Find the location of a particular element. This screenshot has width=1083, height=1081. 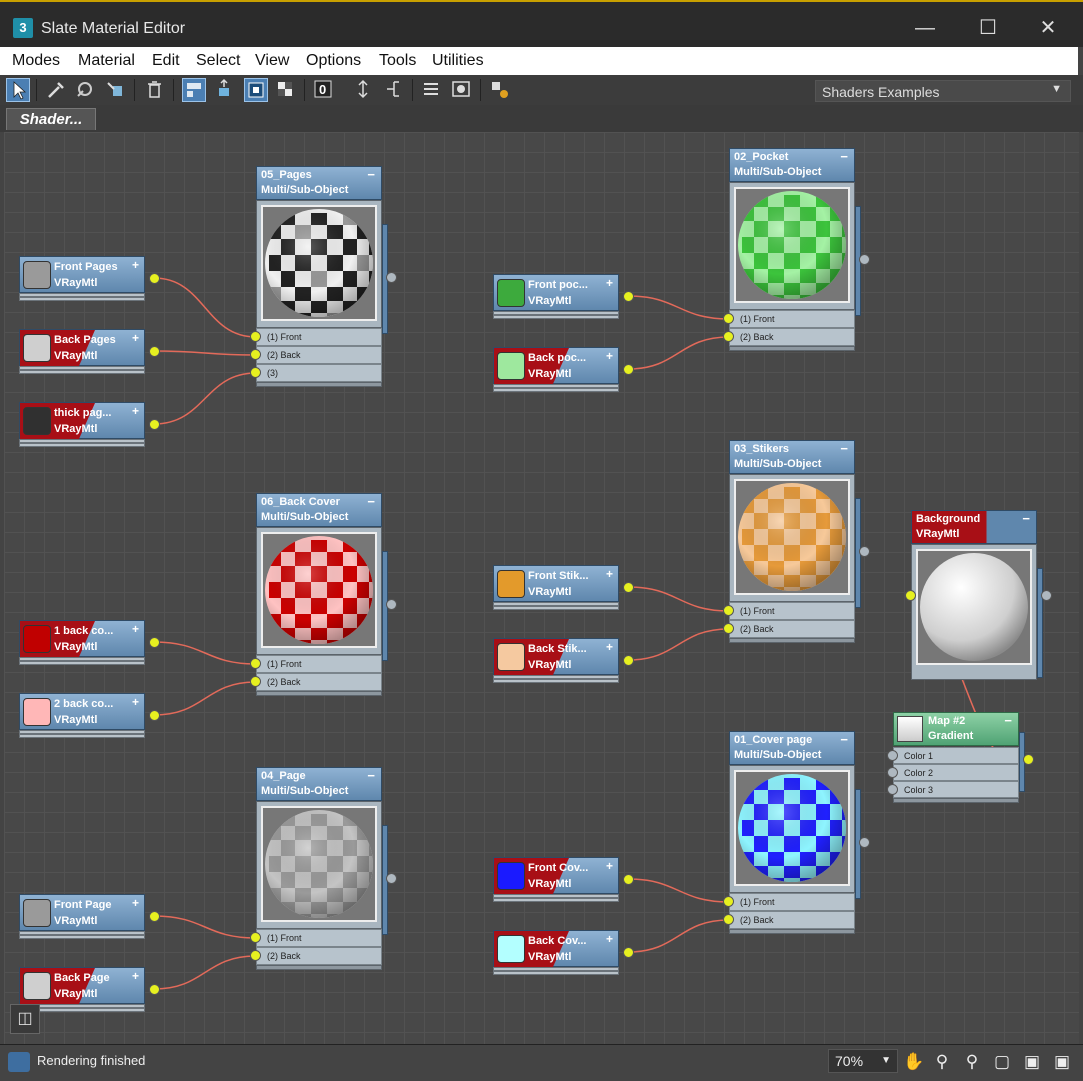

hide-slots-icon is located at coordinates (364, 90).